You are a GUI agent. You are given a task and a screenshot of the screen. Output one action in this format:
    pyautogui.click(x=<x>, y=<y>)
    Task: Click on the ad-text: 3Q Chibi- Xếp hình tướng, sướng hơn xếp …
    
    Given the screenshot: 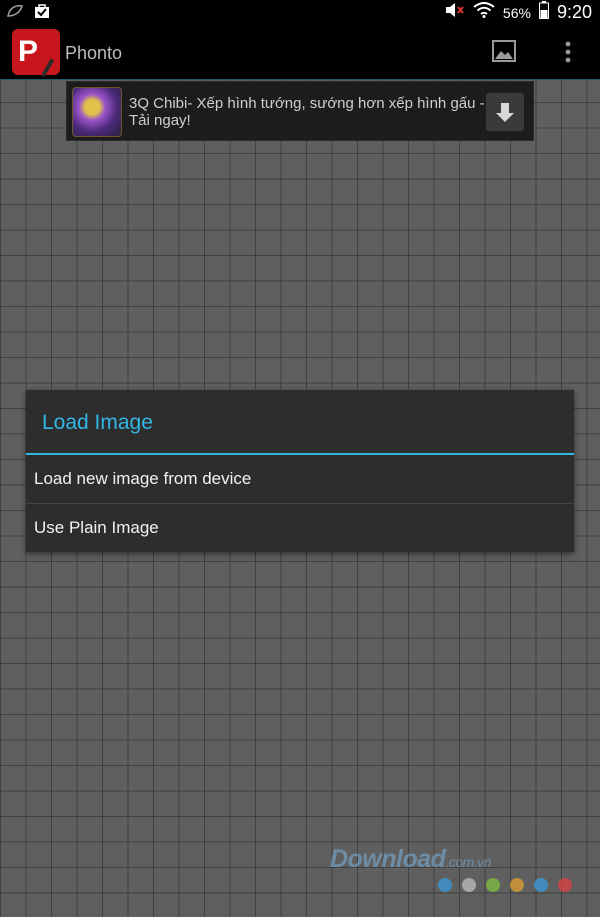 What is the action you would take?
    pyautogui.click(x=307, y=112)
    